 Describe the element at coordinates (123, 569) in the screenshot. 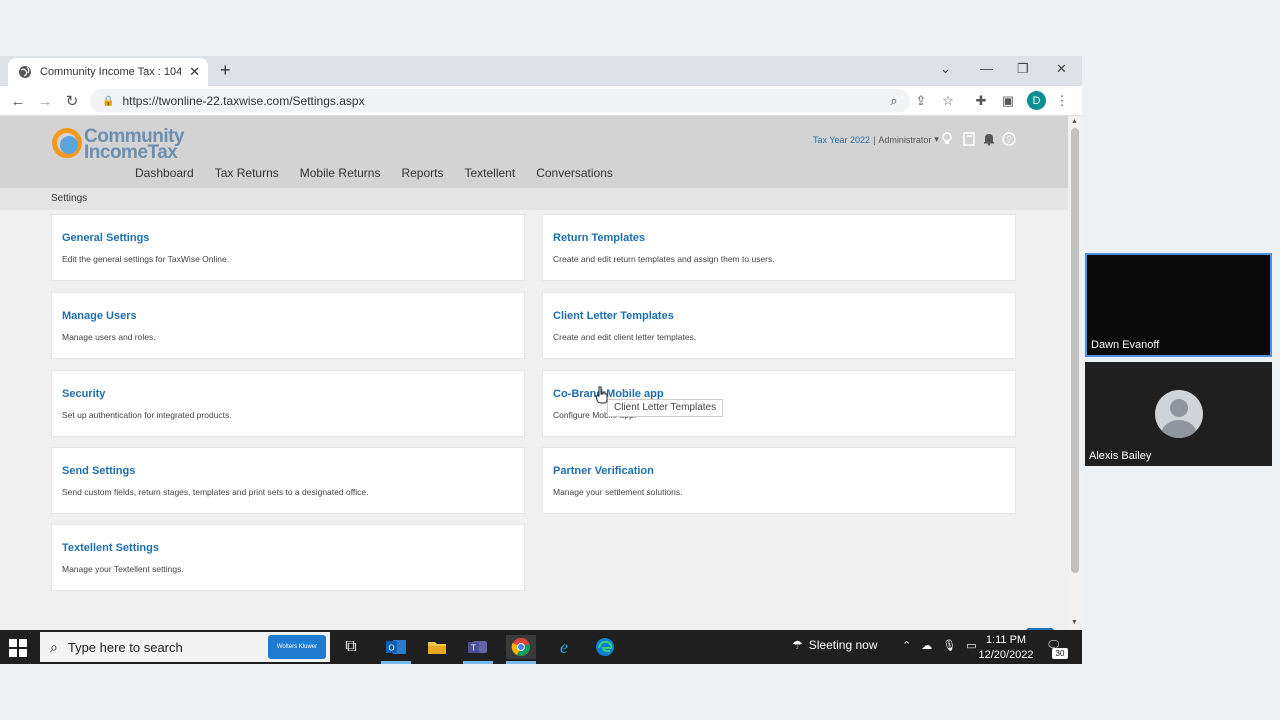

I see `card-description: Manage your Textellent settings.` at that location.